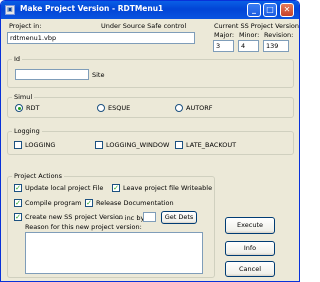  I want to click on late-backout-checkbox, so click(179, 145).